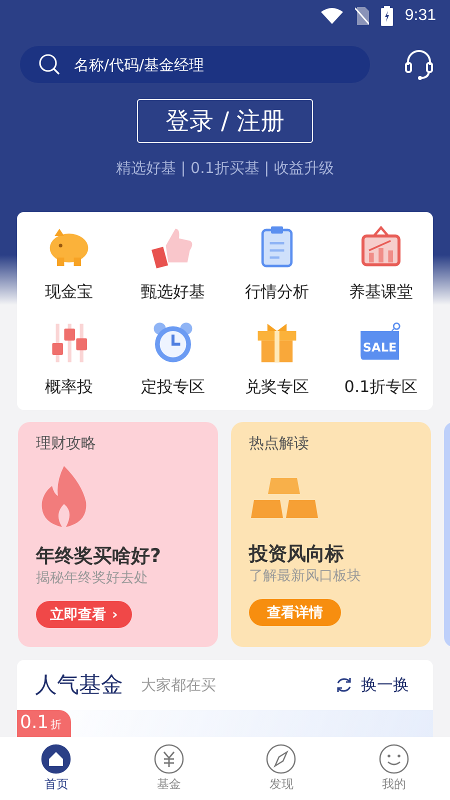  I want to click on battery-icon, so click(386, 16).